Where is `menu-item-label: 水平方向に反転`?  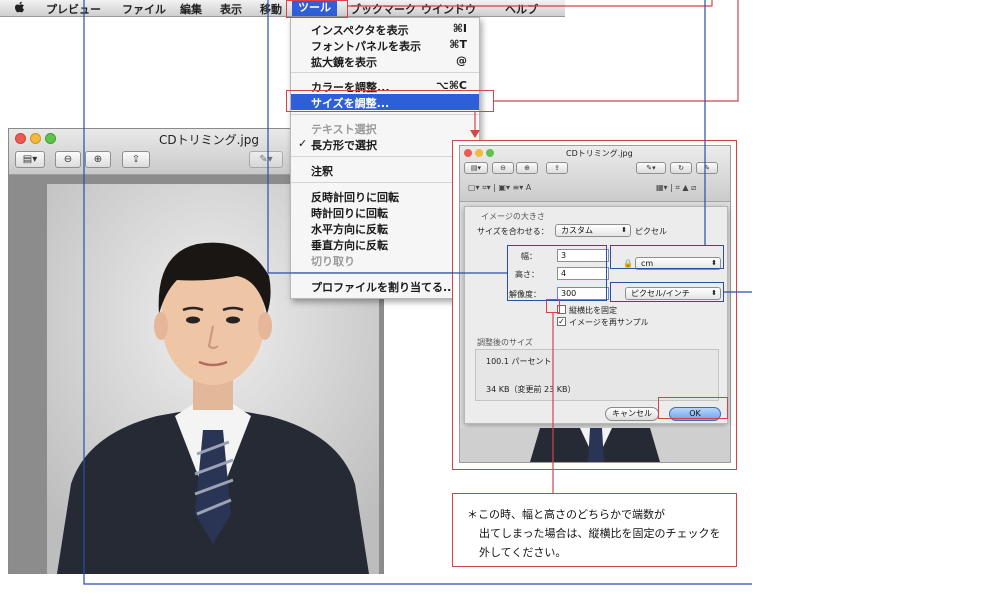
menu-item-label: 水平方向に反転 is located at coordinates (349, 229).